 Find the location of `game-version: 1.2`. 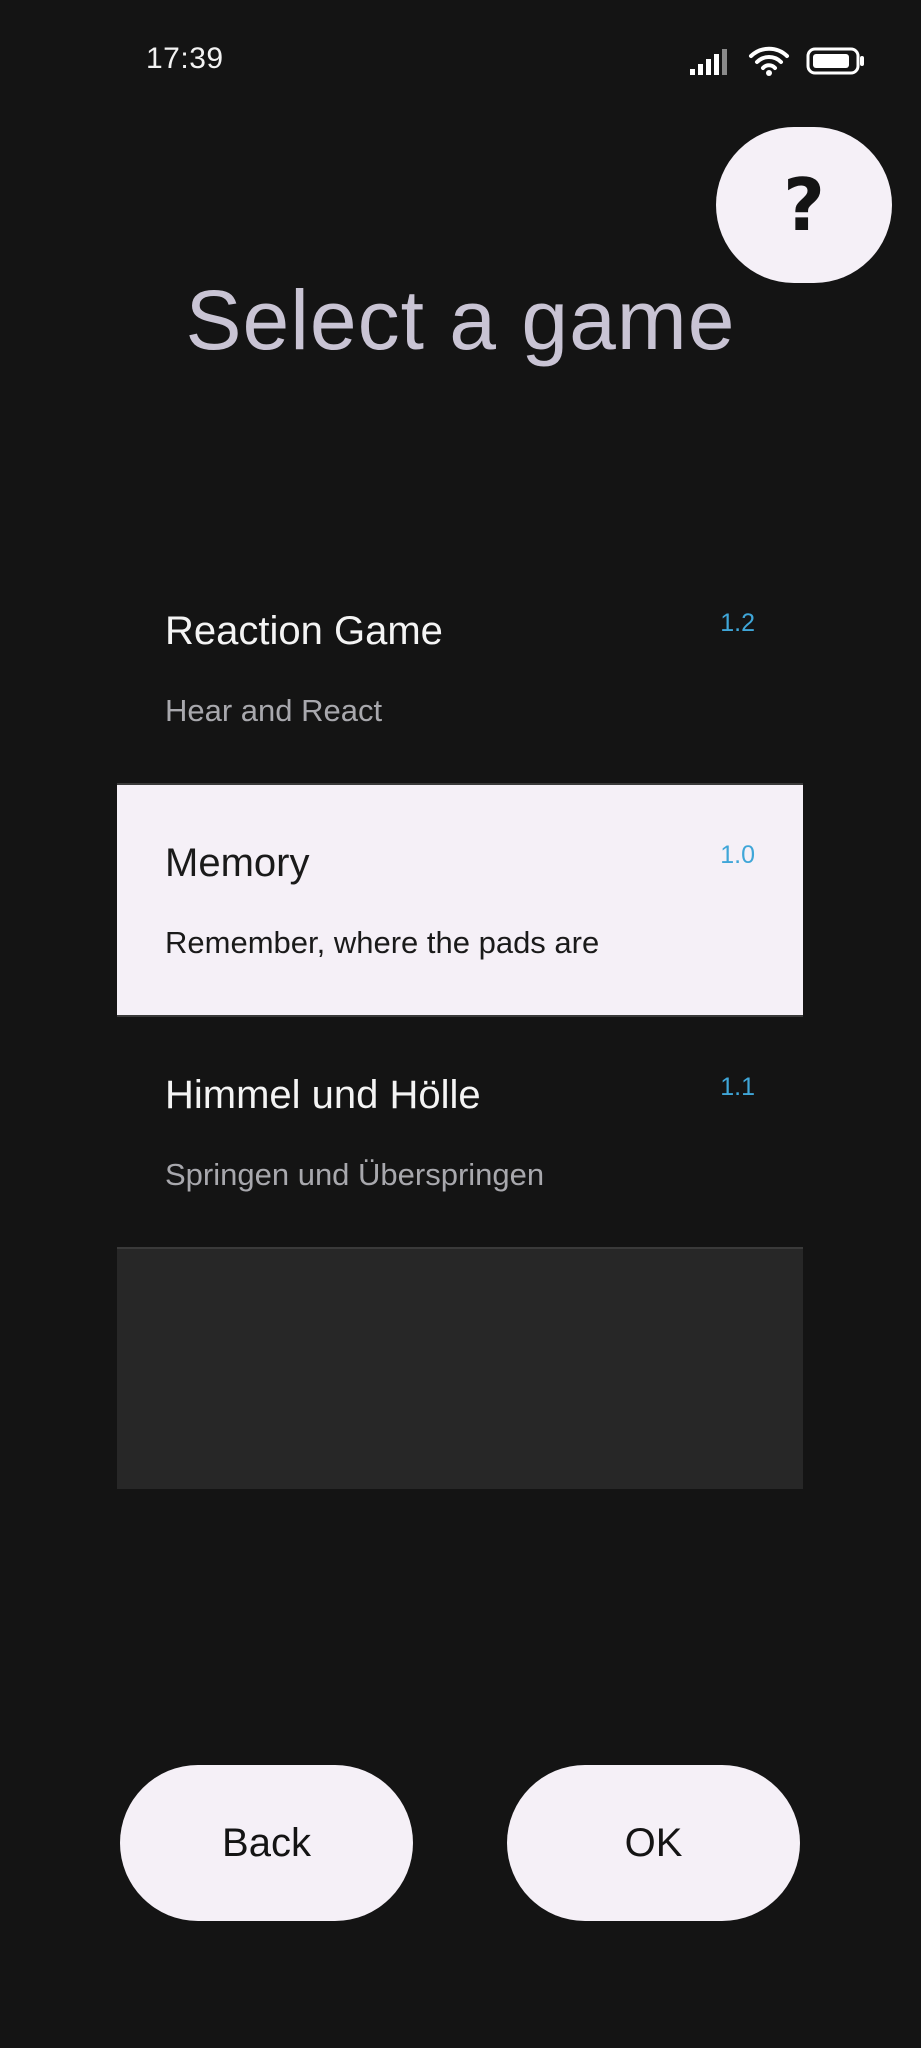

game-version: 1.2 is located at coordinates (737, 623).